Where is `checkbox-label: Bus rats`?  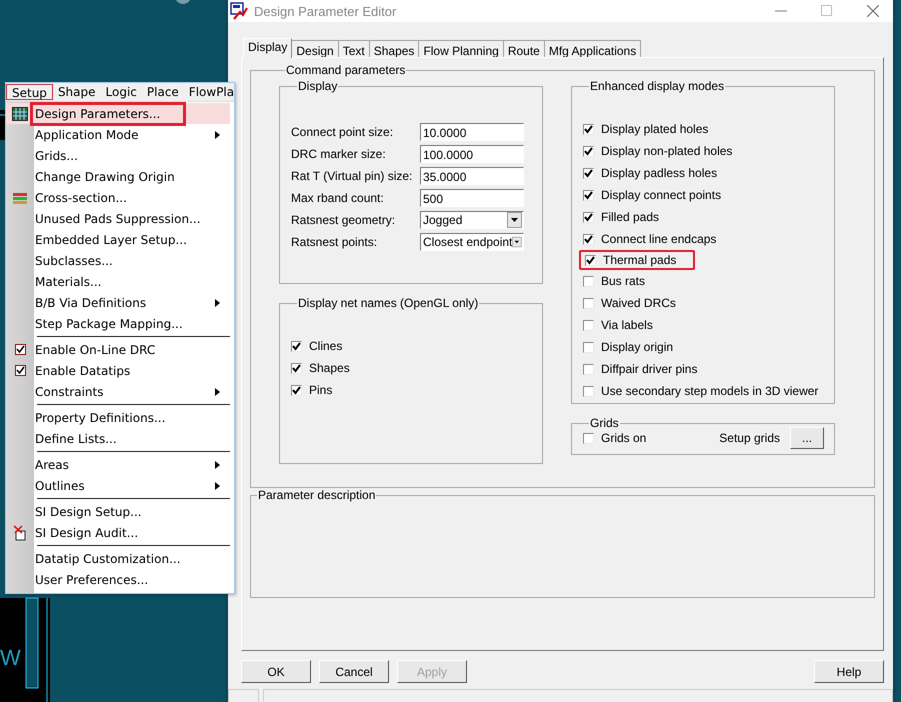 checkbox-label: Bus rats is located at coordinates (623, 281).